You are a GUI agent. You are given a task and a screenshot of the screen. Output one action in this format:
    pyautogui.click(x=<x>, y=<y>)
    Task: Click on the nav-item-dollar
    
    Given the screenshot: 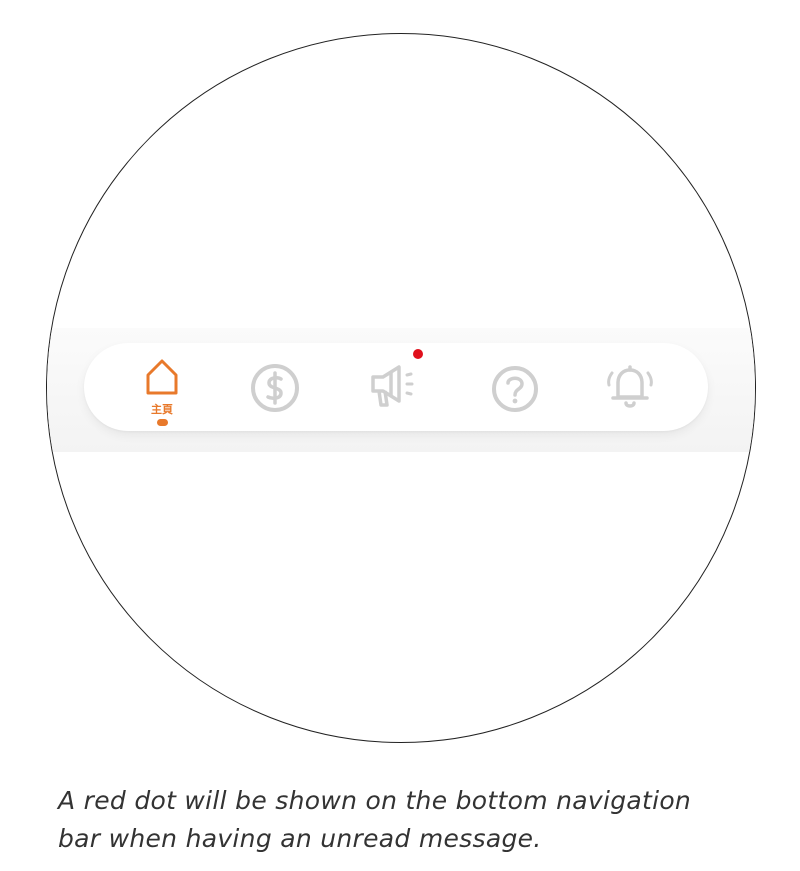 What is the action you would take?
    pyautogui.click(x=275, y=387)
    